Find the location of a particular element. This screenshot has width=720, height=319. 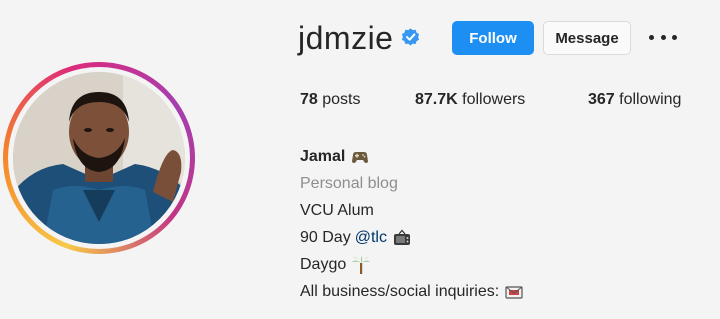

posts-stat: 78 posts is located at coordinates (330, 100).